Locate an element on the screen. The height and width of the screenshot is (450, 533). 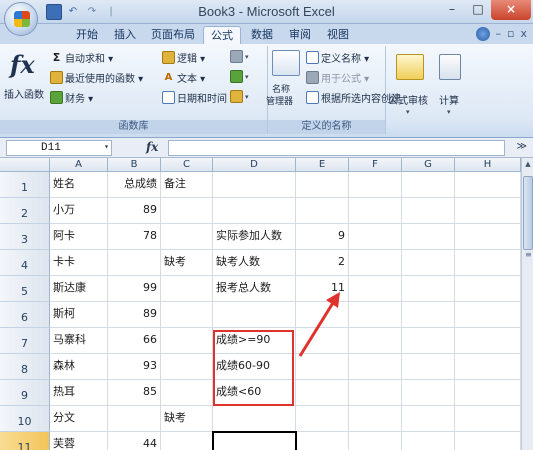
tab-page-layout: 页面布局 is located at coordinates (173, 35).